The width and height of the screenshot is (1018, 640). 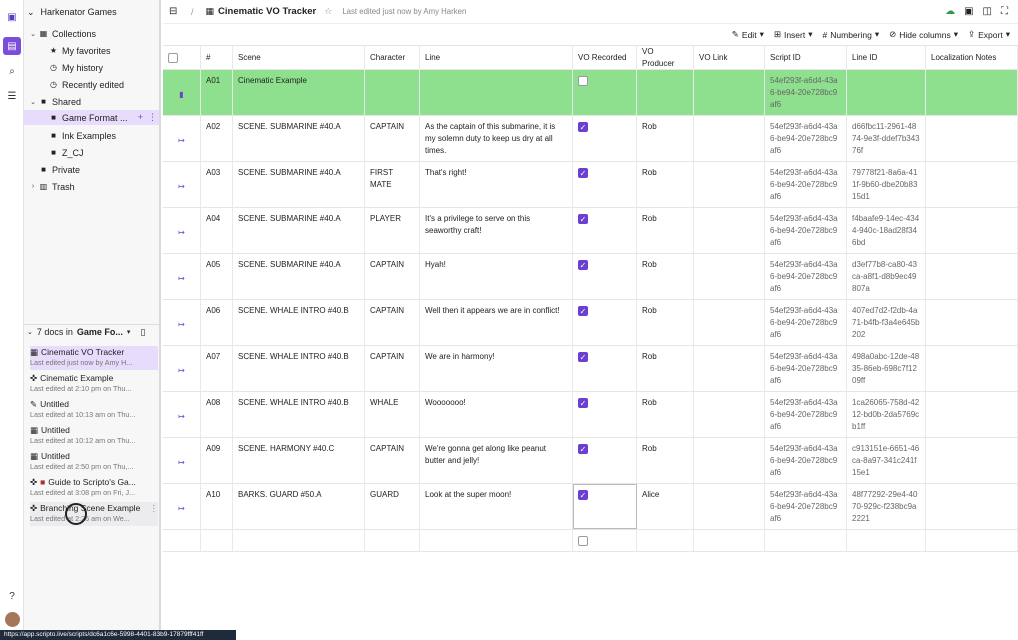 What do you see at coordinates (181, 95) in the screenshot?
I see `scene-doc-icon: ▮` at bounding box center [181, 95].